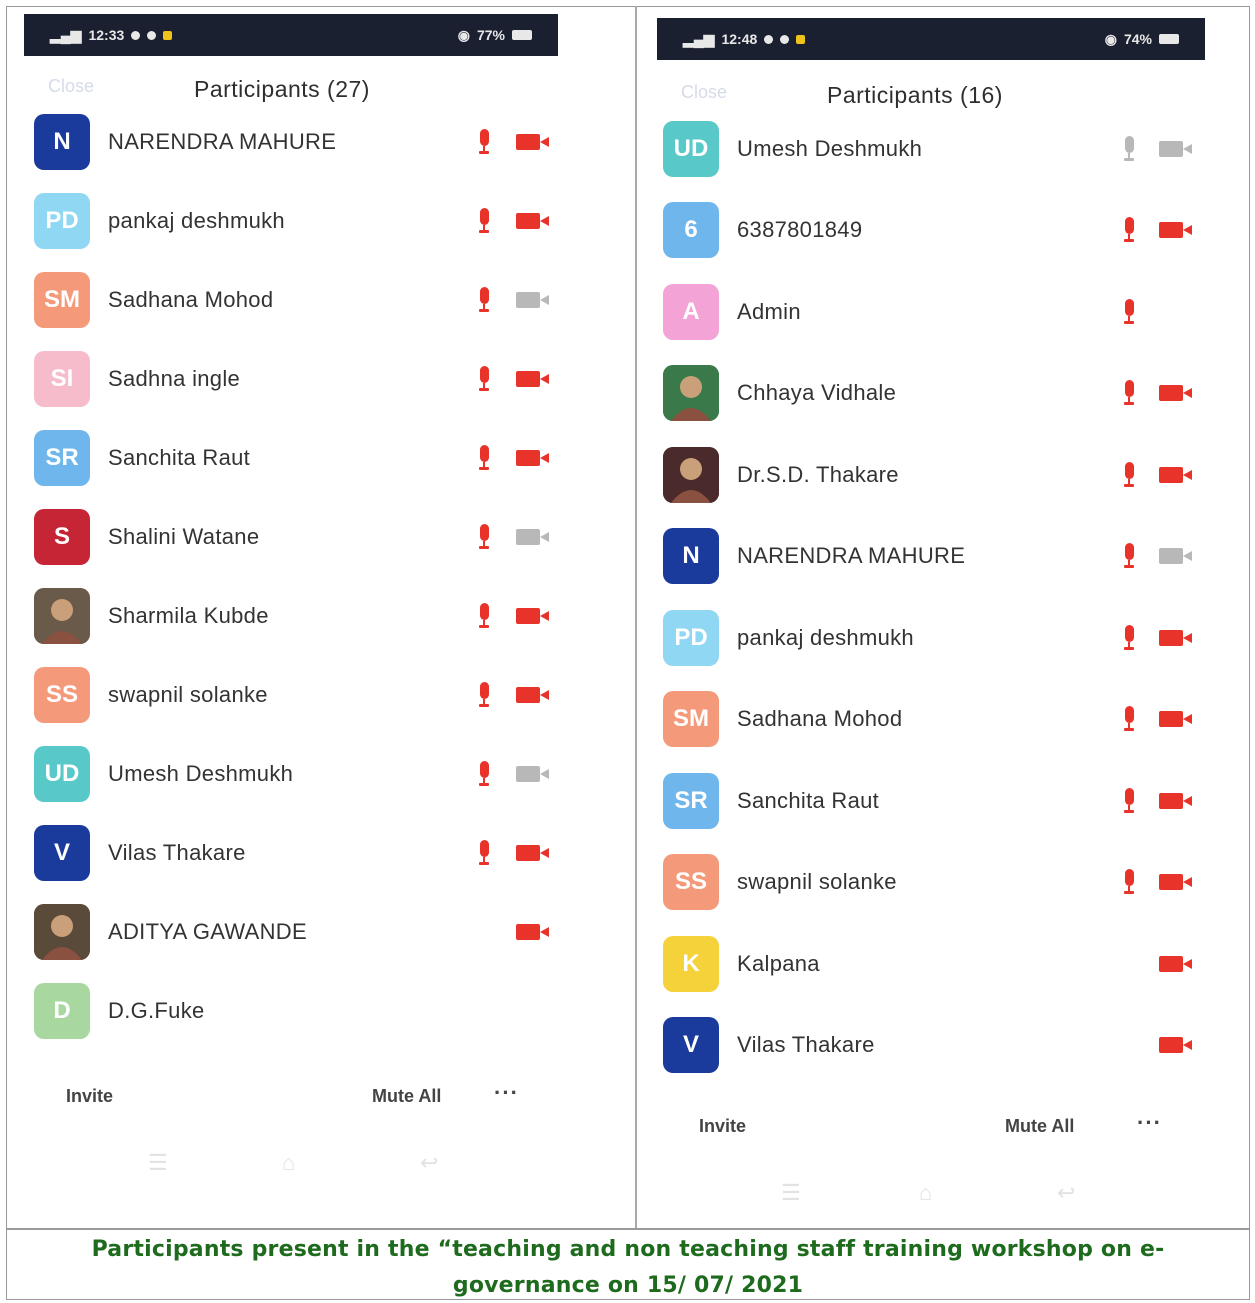 Image resolution: width=1255 pixels, height=1303 pixels. I want to click on system-nav-bar: ☰ ⌂ ↩, so click(294, 1163).